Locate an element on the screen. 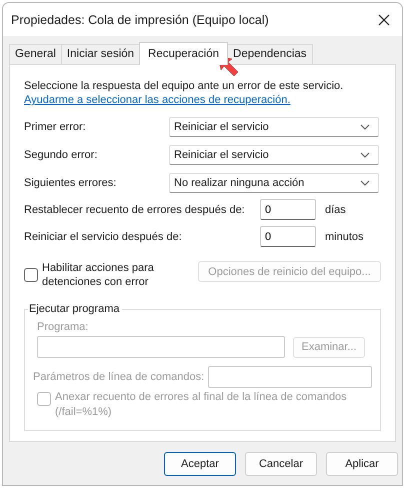 The height and width of the screenshot is (488, 406). close-icon is located at coordinates (384, 20).